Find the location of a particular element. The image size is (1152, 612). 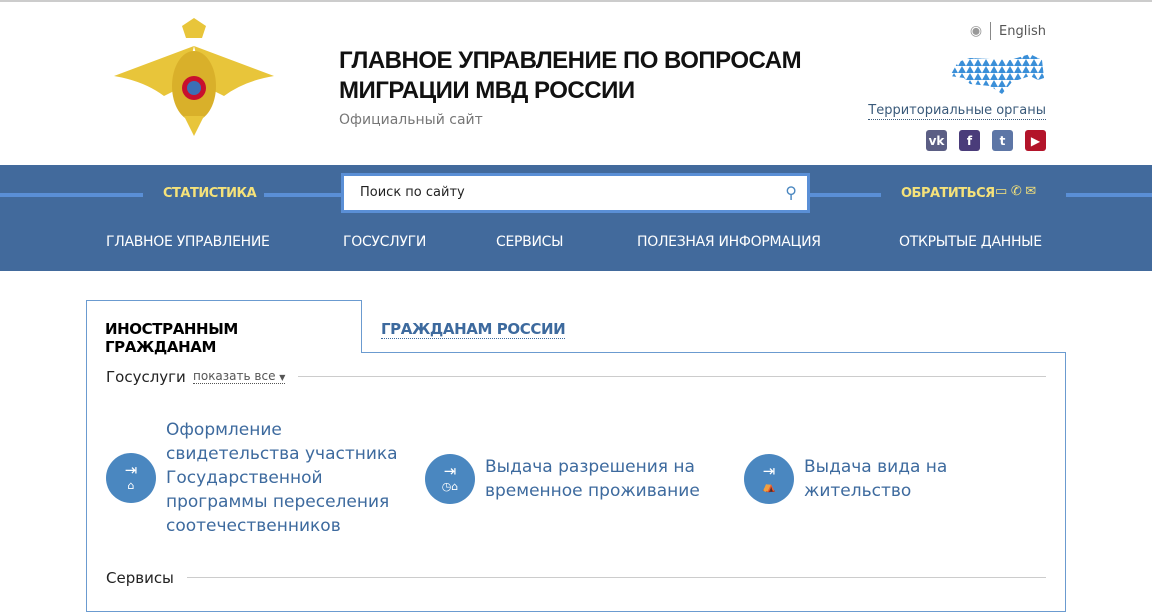

show-all-label: показать все is located at coordinates (234, 376).